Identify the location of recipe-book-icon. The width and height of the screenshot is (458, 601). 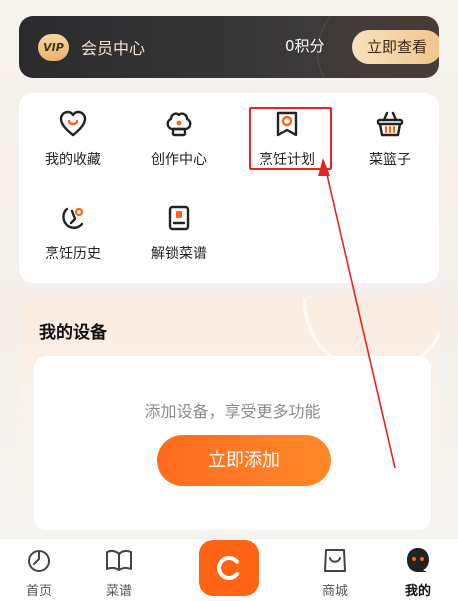
(119, 560).